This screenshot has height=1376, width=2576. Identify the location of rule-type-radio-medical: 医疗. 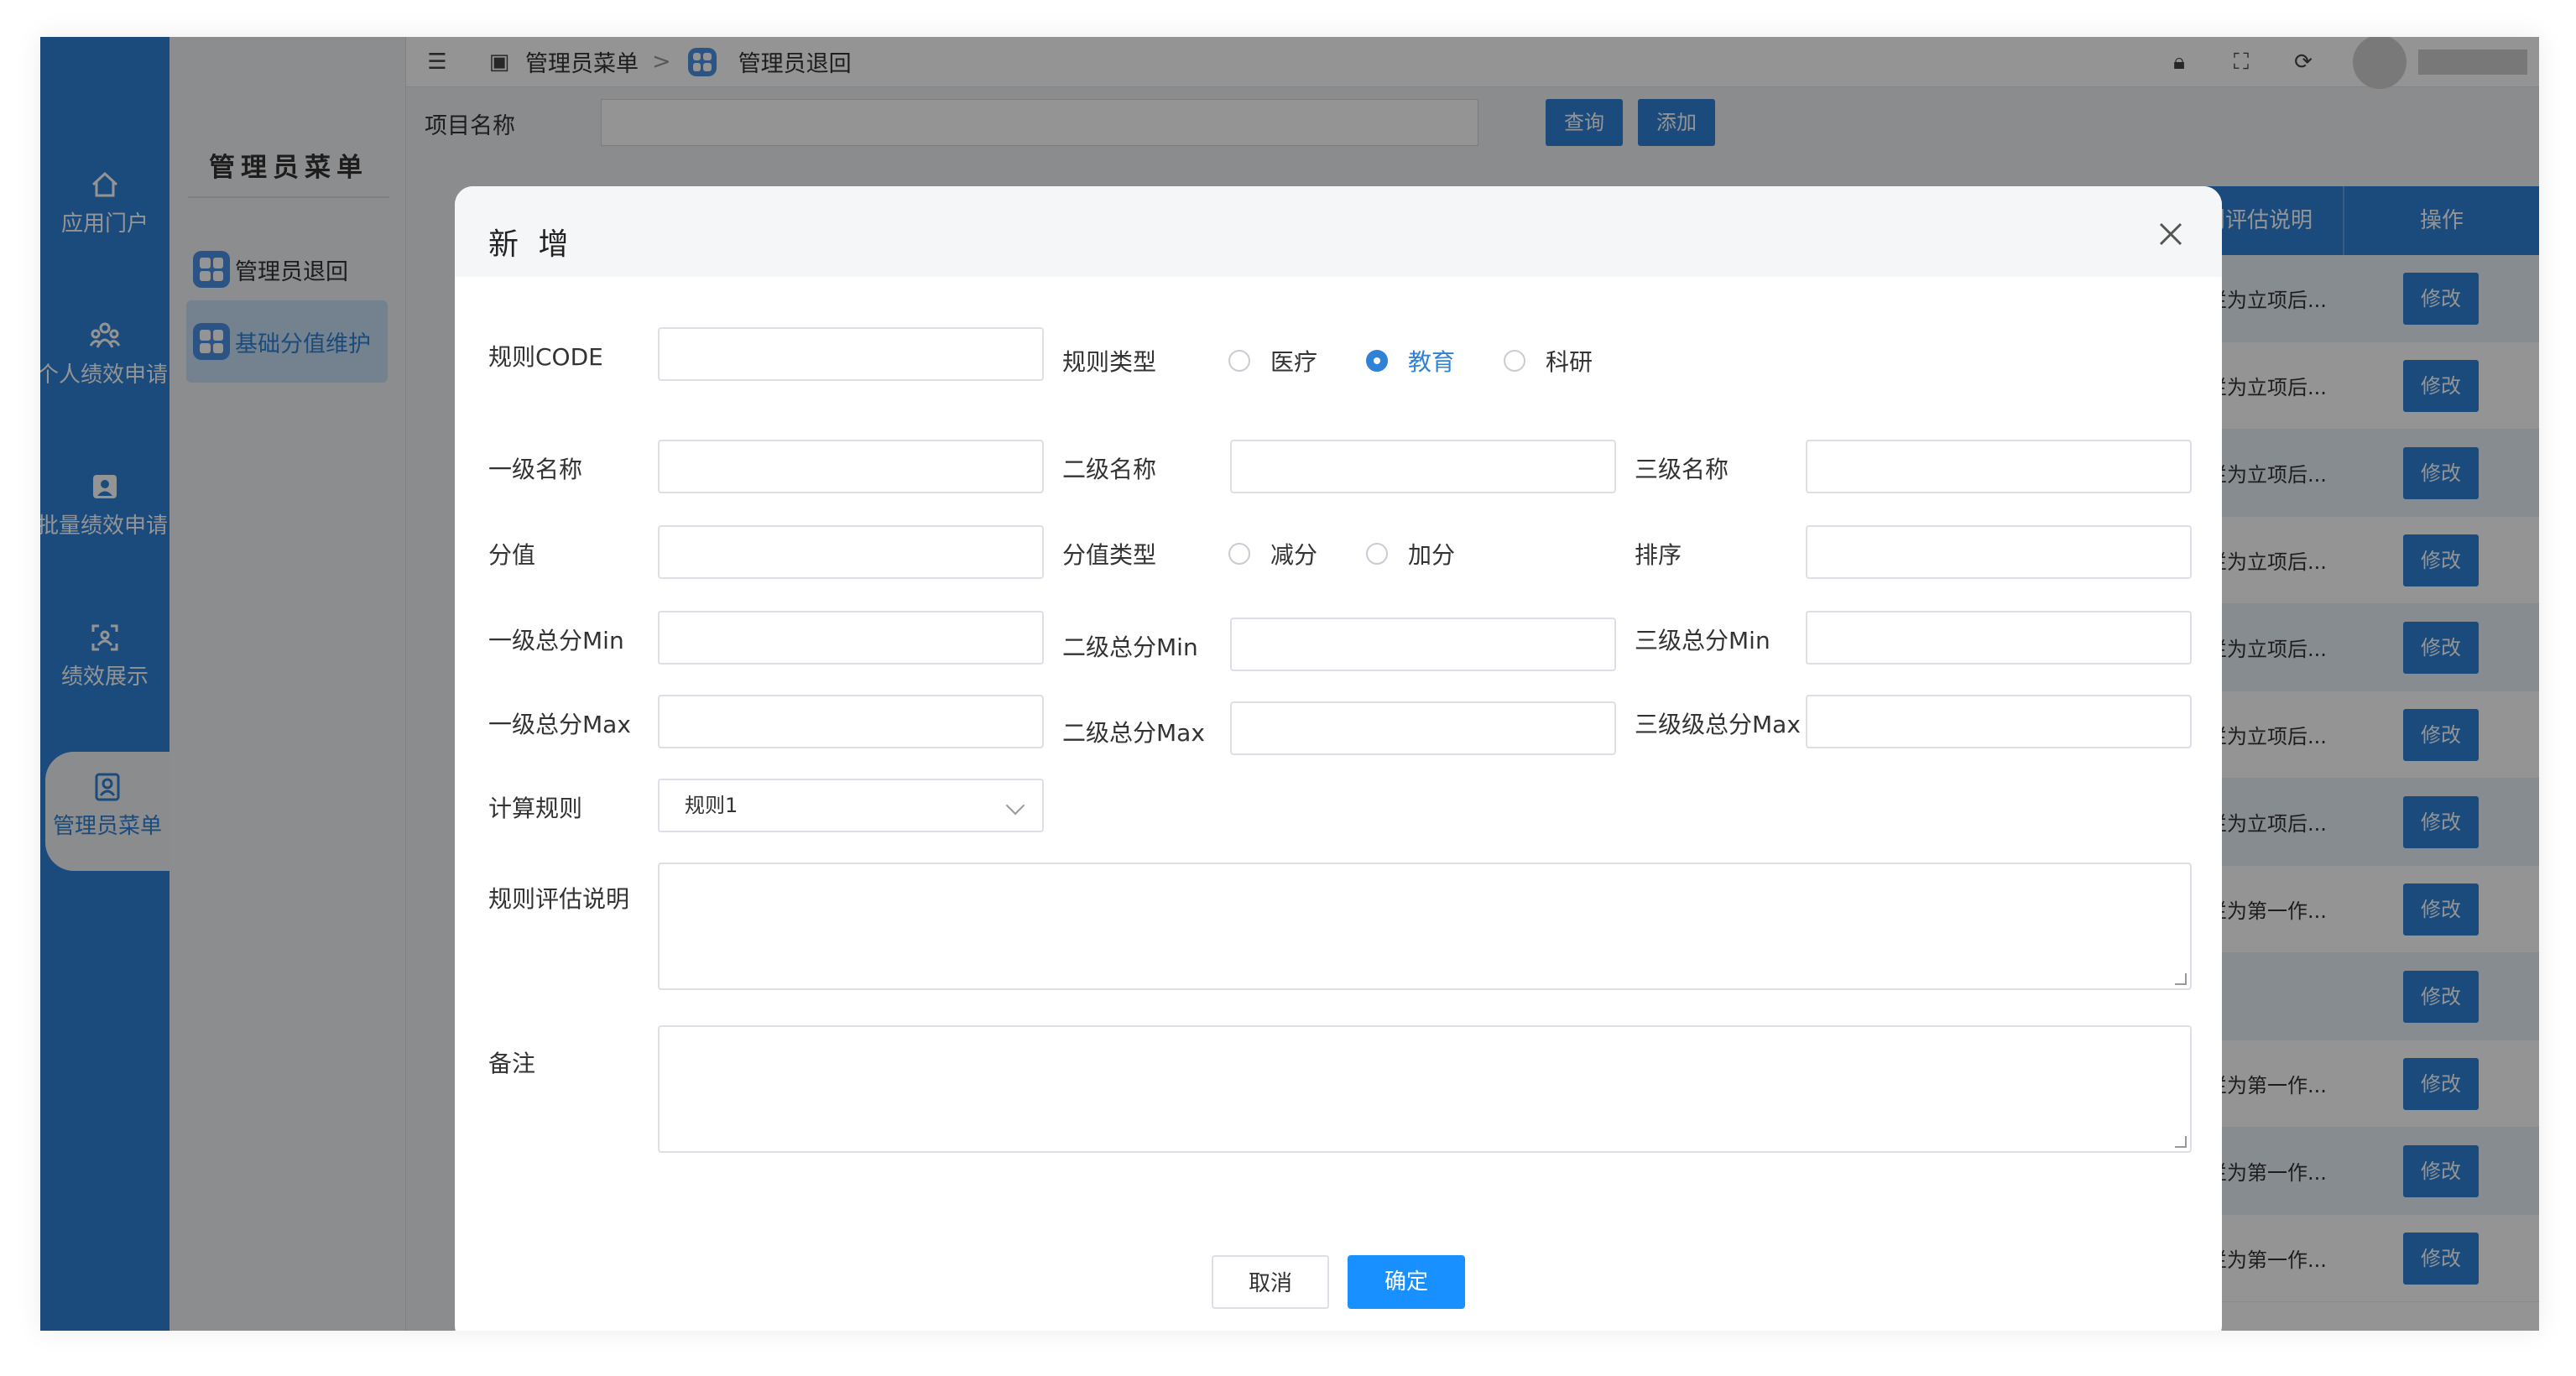
(1272, 361).